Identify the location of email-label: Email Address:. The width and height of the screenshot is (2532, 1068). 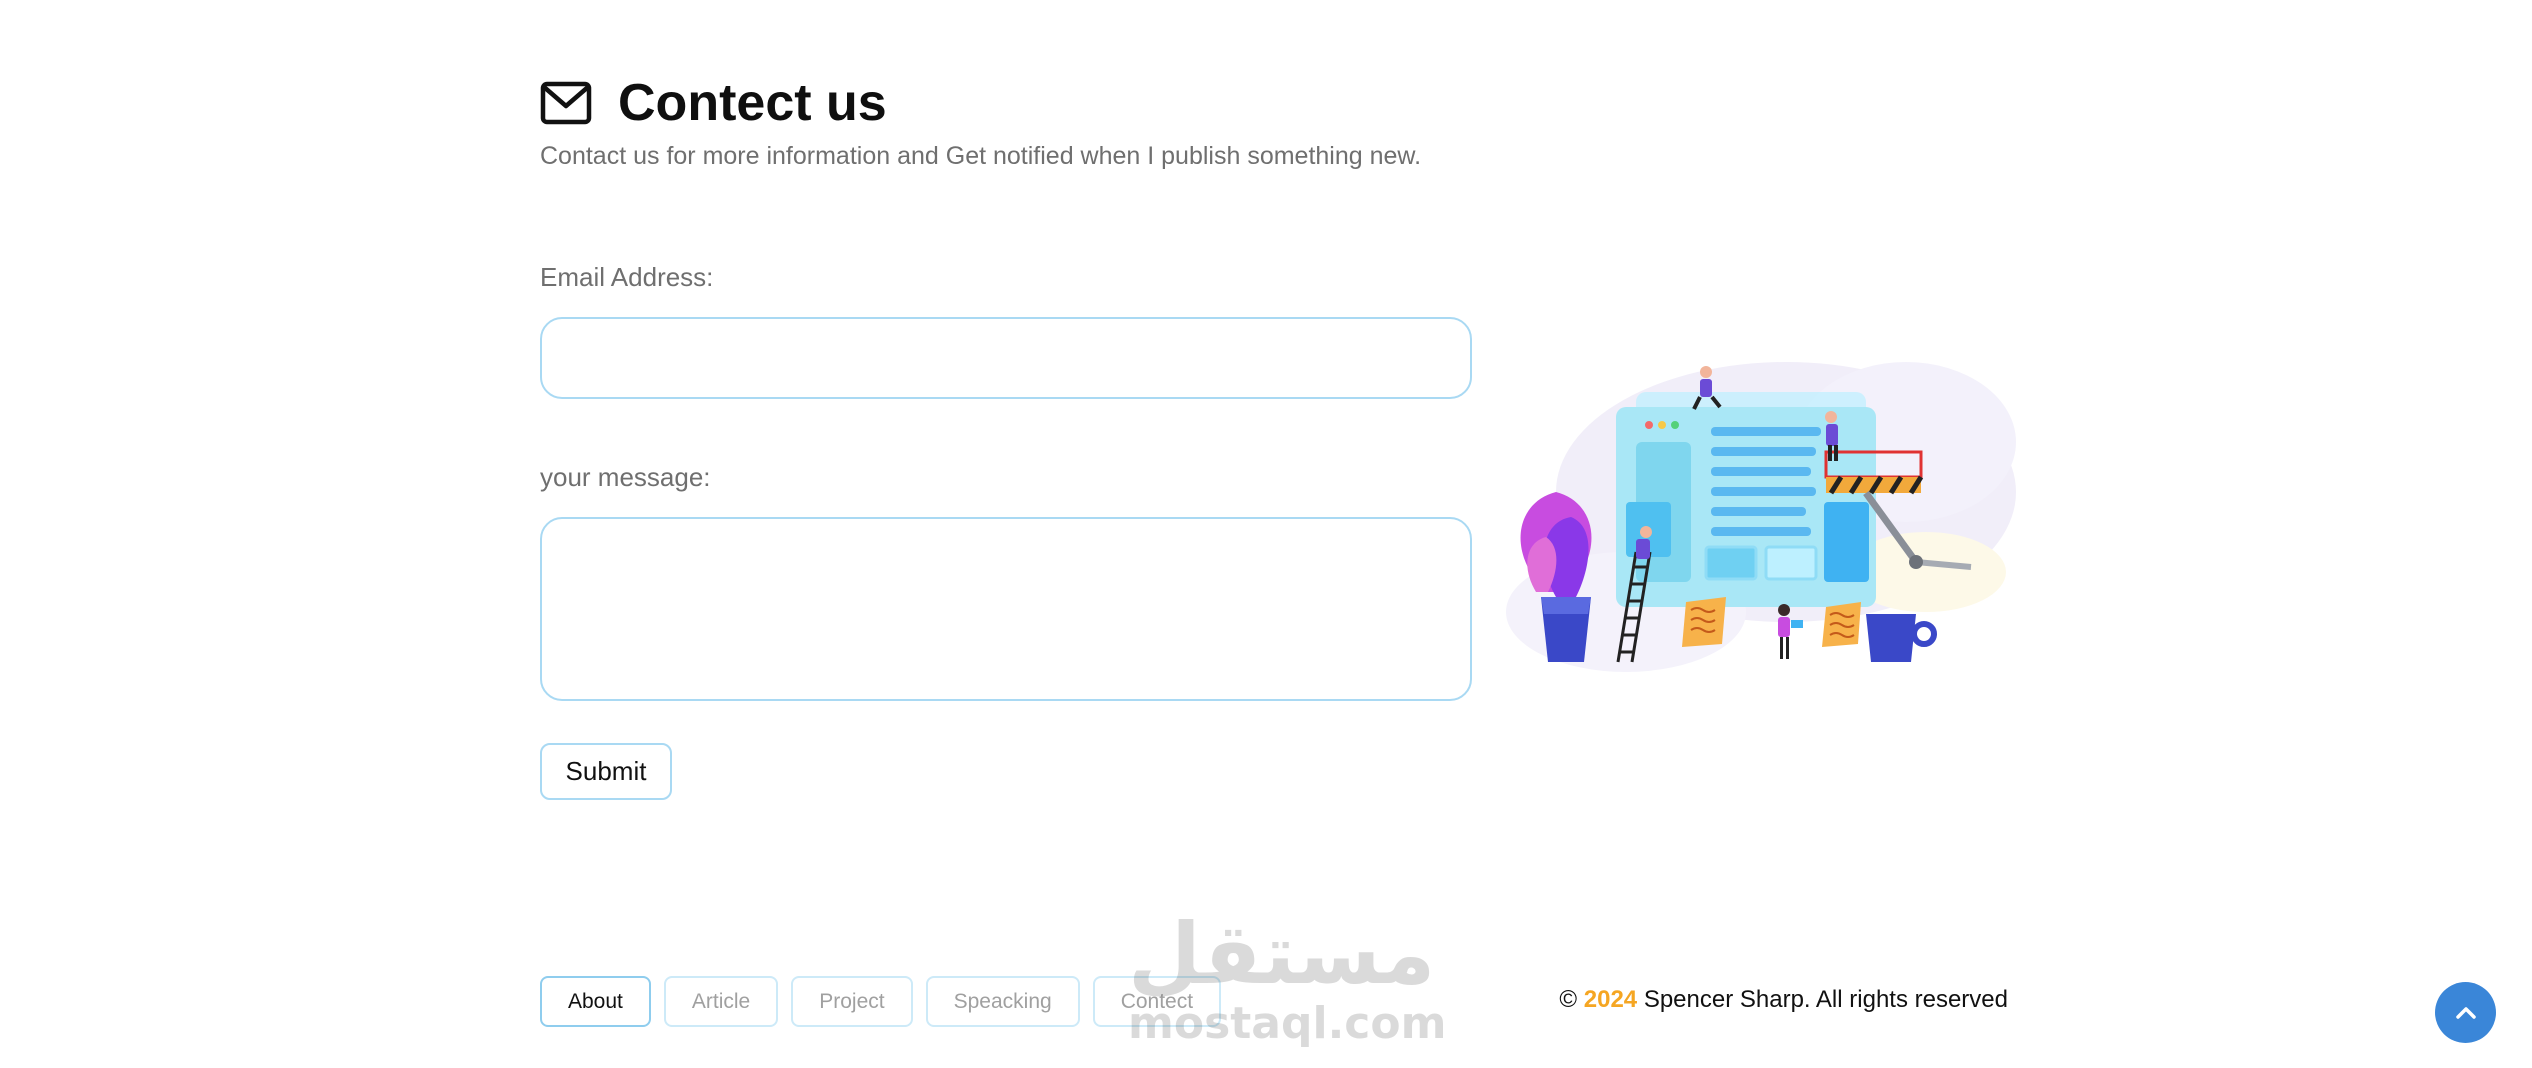
(627, 277).